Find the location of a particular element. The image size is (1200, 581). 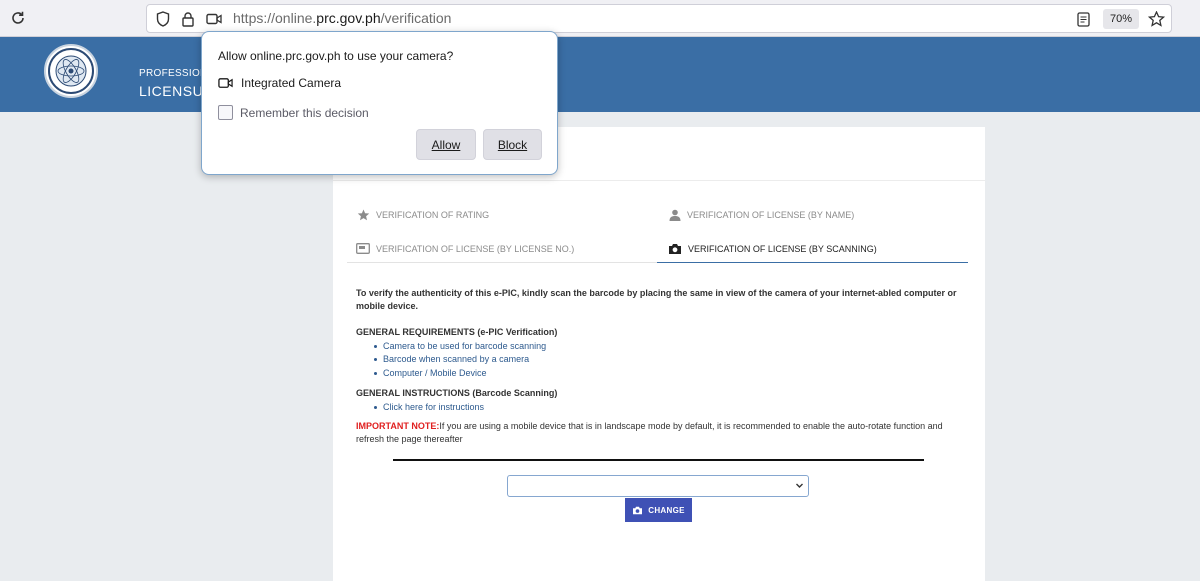

tab-verification-of-rating: VERIFICATION OF RATING is located at coordinates (423, 215).